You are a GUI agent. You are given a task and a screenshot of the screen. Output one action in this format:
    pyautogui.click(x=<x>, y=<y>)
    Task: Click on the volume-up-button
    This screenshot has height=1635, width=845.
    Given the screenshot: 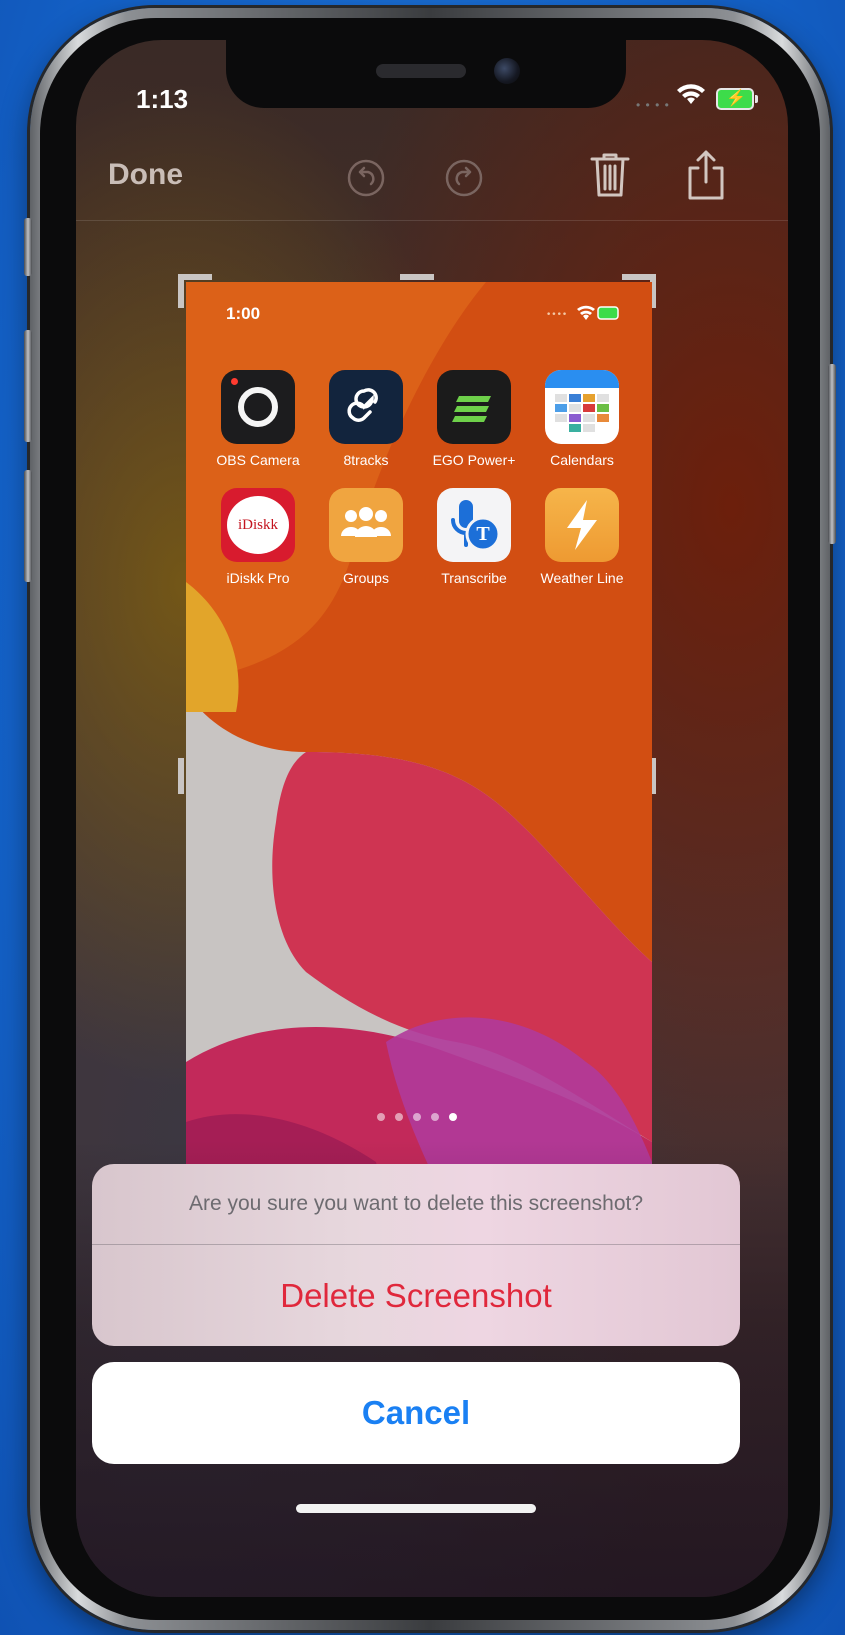 What is the action you would take?
    pyautogui.click(x=28, y=386)
    